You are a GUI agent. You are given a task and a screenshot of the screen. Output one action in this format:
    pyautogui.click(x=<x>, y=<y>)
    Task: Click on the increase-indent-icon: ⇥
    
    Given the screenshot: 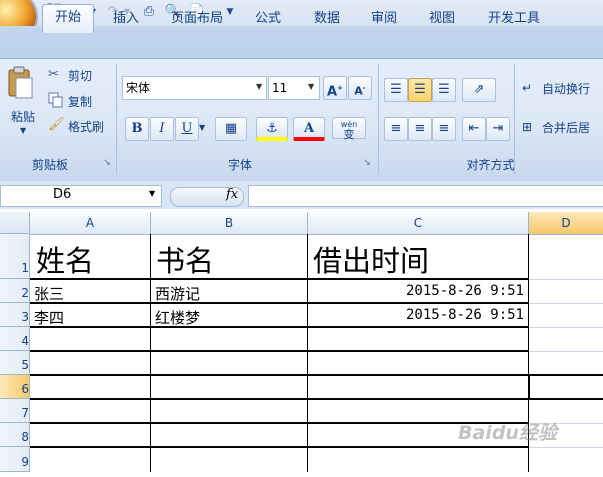 What is the action you would take?
    pyautogui.click(x=498, y=129)
    